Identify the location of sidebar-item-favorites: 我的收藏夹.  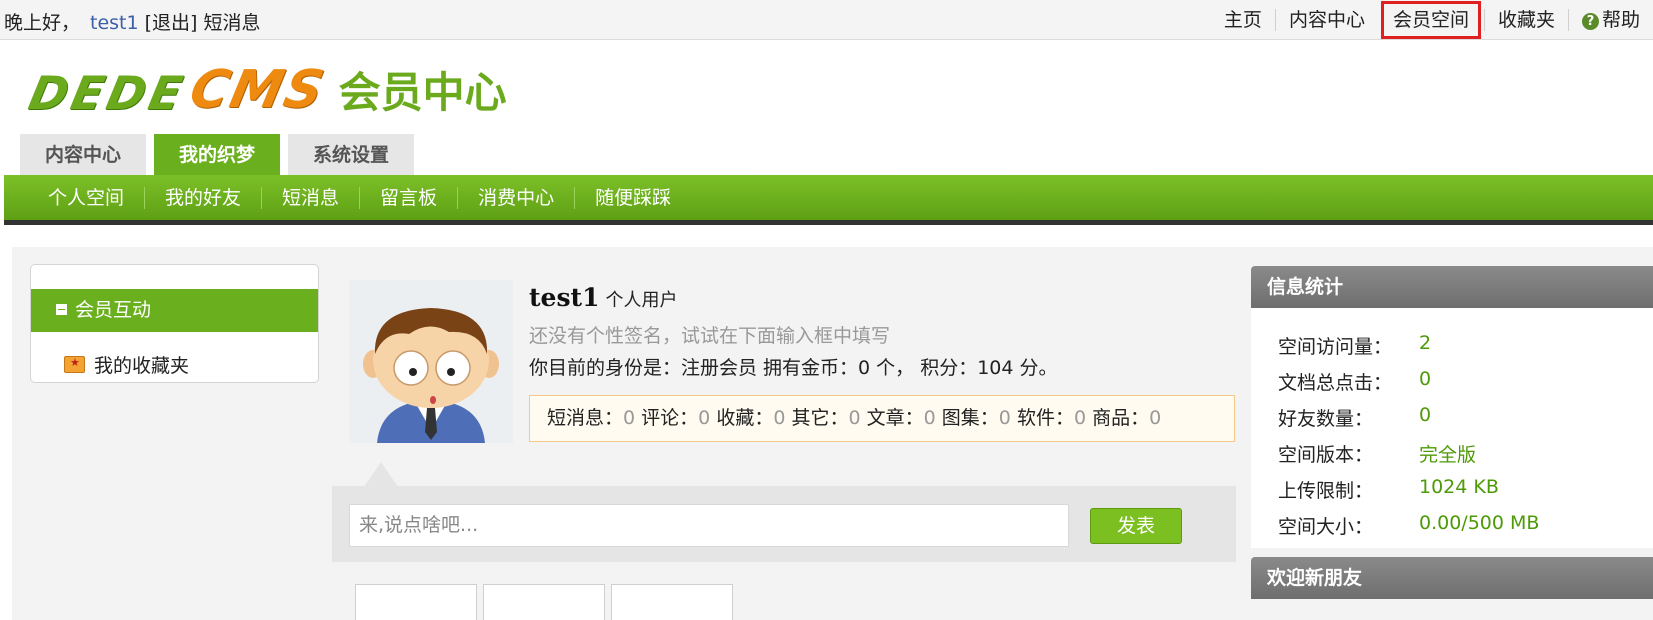
(126, 364).